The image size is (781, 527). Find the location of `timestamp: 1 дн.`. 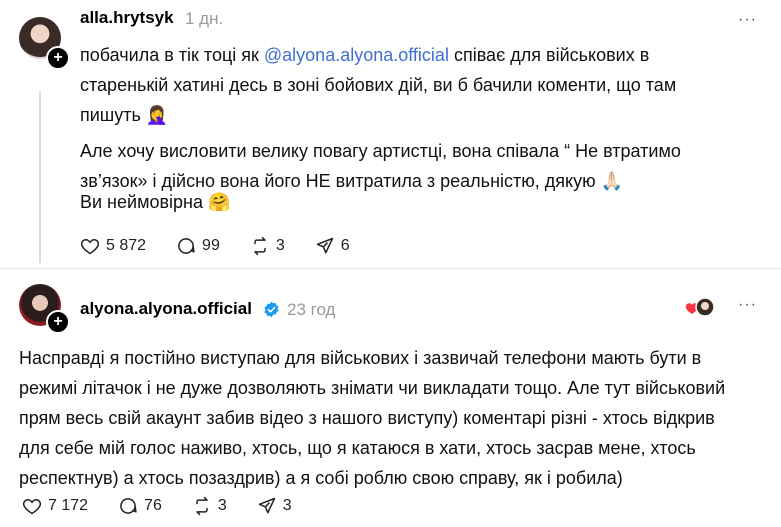

timestamp: 1 дн. is located at coordinates (204, 19).